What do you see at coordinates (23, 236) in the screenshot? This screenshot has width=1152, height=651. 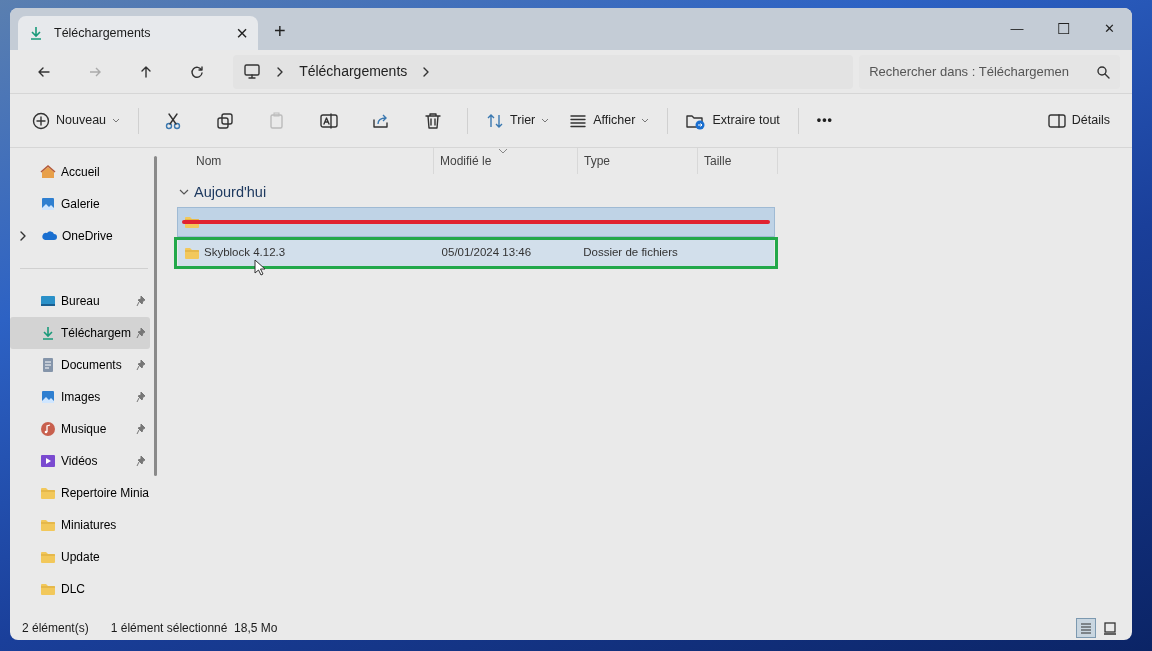 I see `chevron-icon` at bounding box center [23, 236].